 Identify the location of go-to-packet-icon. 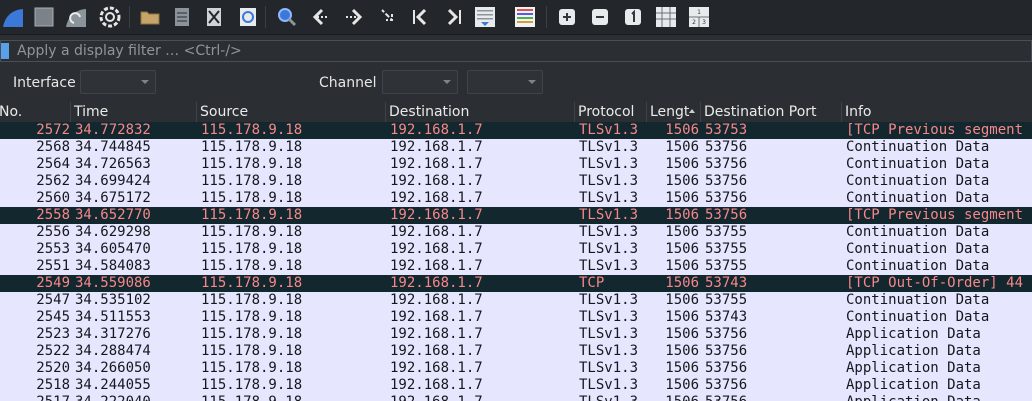
(387, 17).